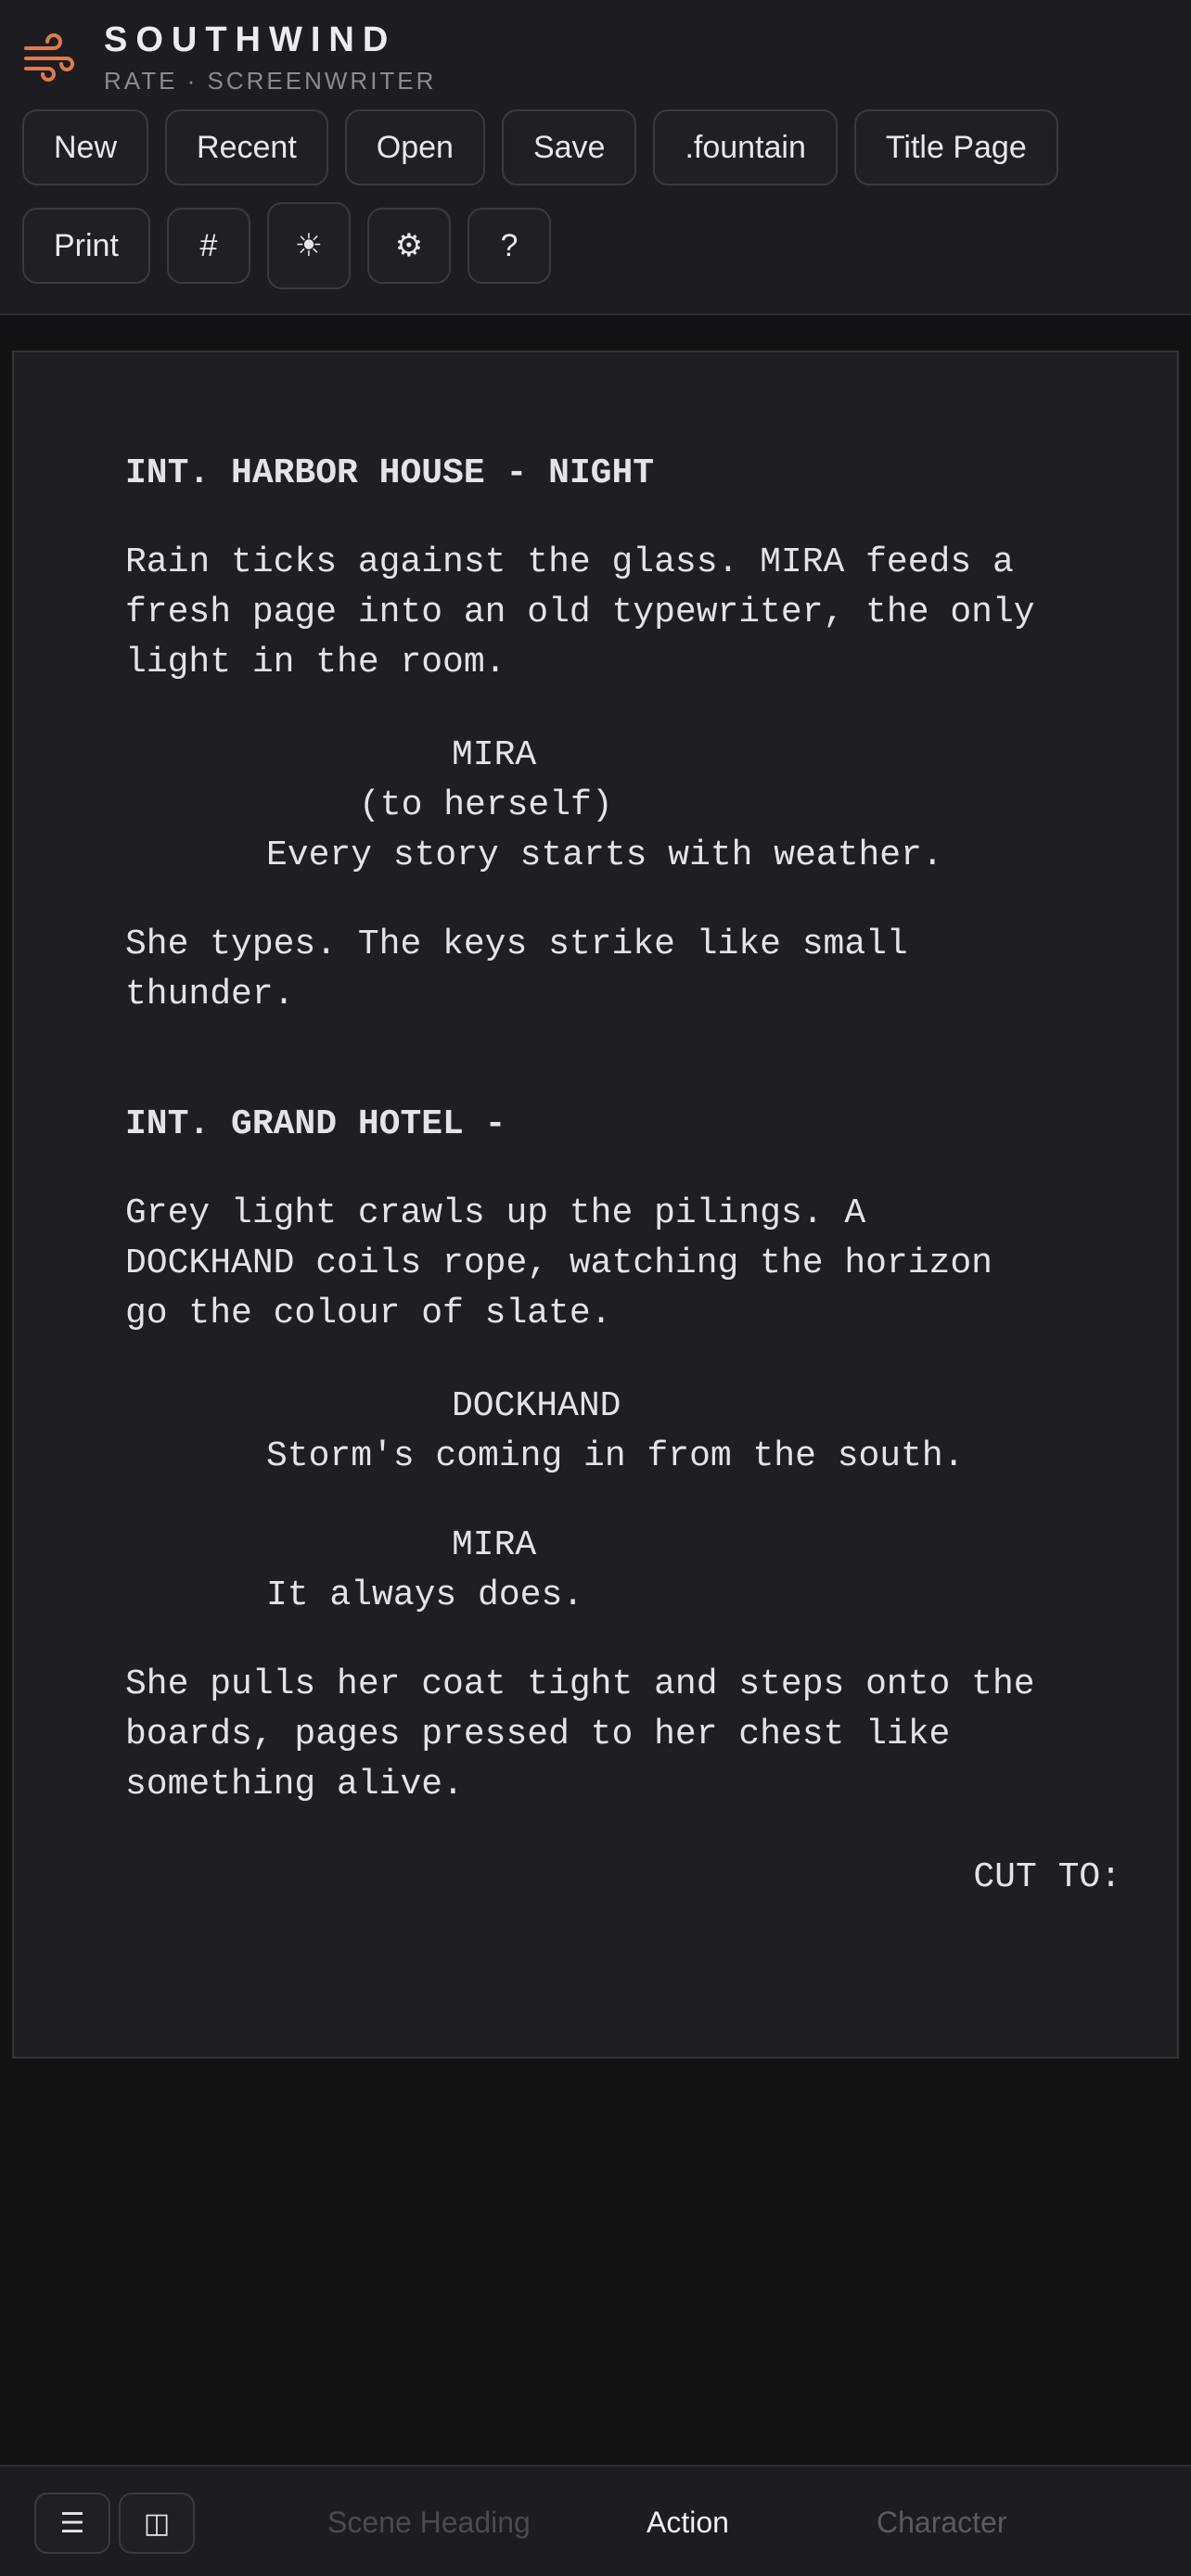  Describe the element at coordinates (208, 246) in the screenshot. I see `scene-numbers-button: #` at that location.